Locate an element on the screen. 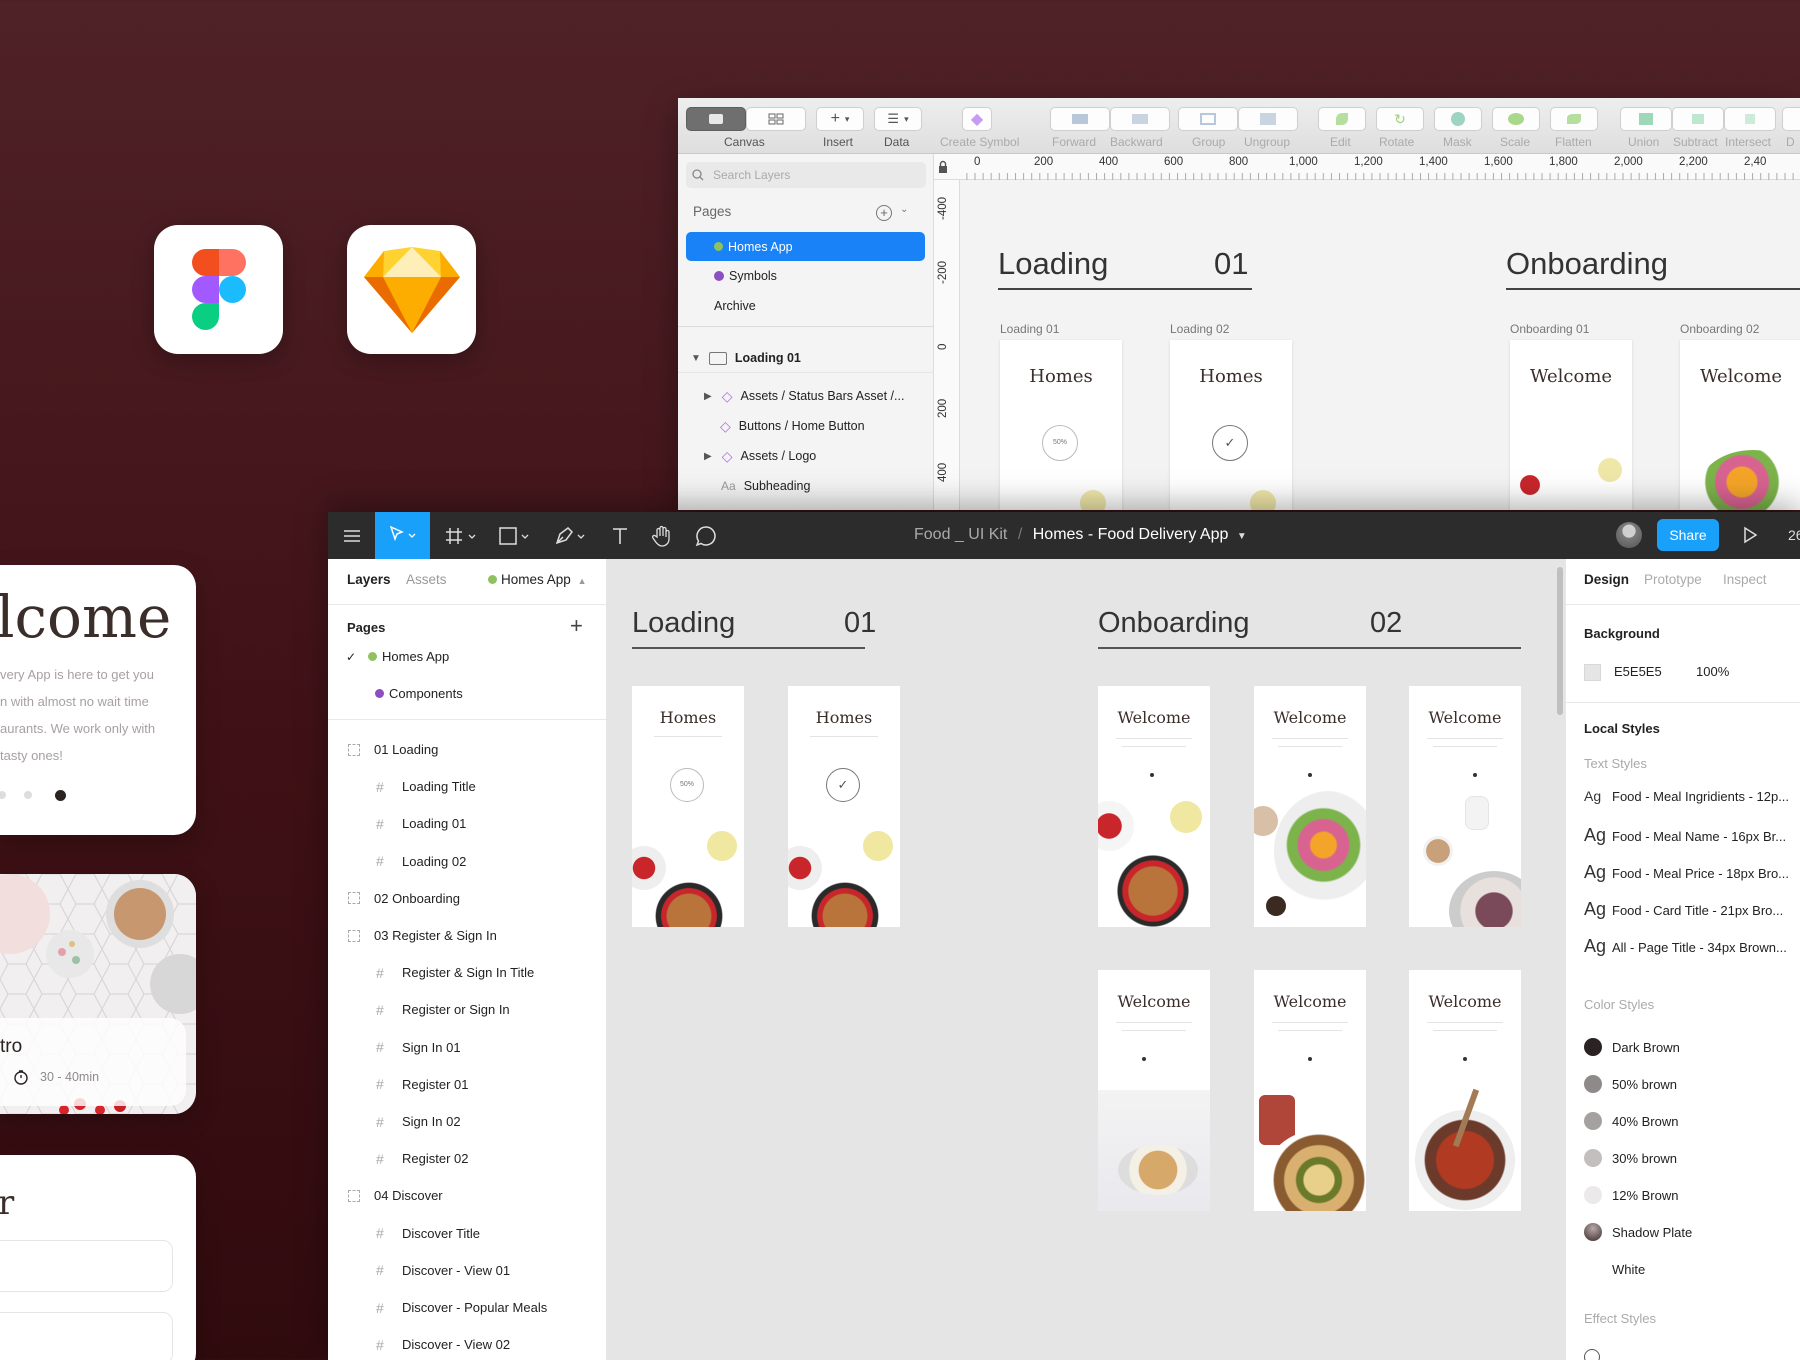 The height and width of the screenshot is (1360, 1800). color-style-item: 50% brown is located at coordinates (1630, 1084).